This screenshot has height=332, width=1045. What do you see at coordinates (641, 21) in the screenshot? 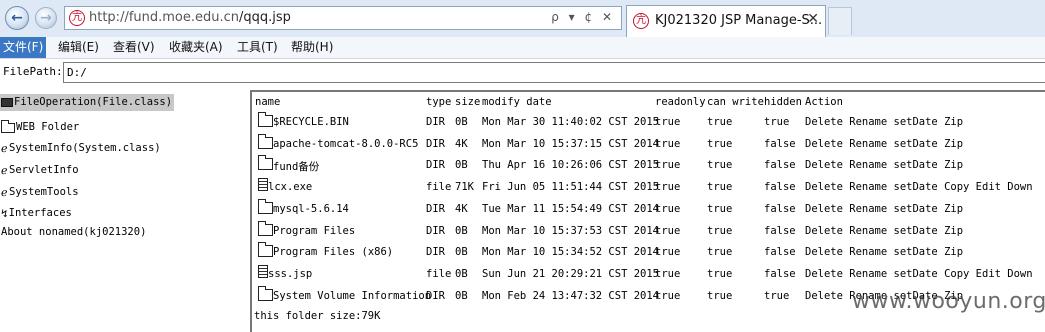
I see `tab-favicon-icon: 亢` at bounding box center [641, 21].